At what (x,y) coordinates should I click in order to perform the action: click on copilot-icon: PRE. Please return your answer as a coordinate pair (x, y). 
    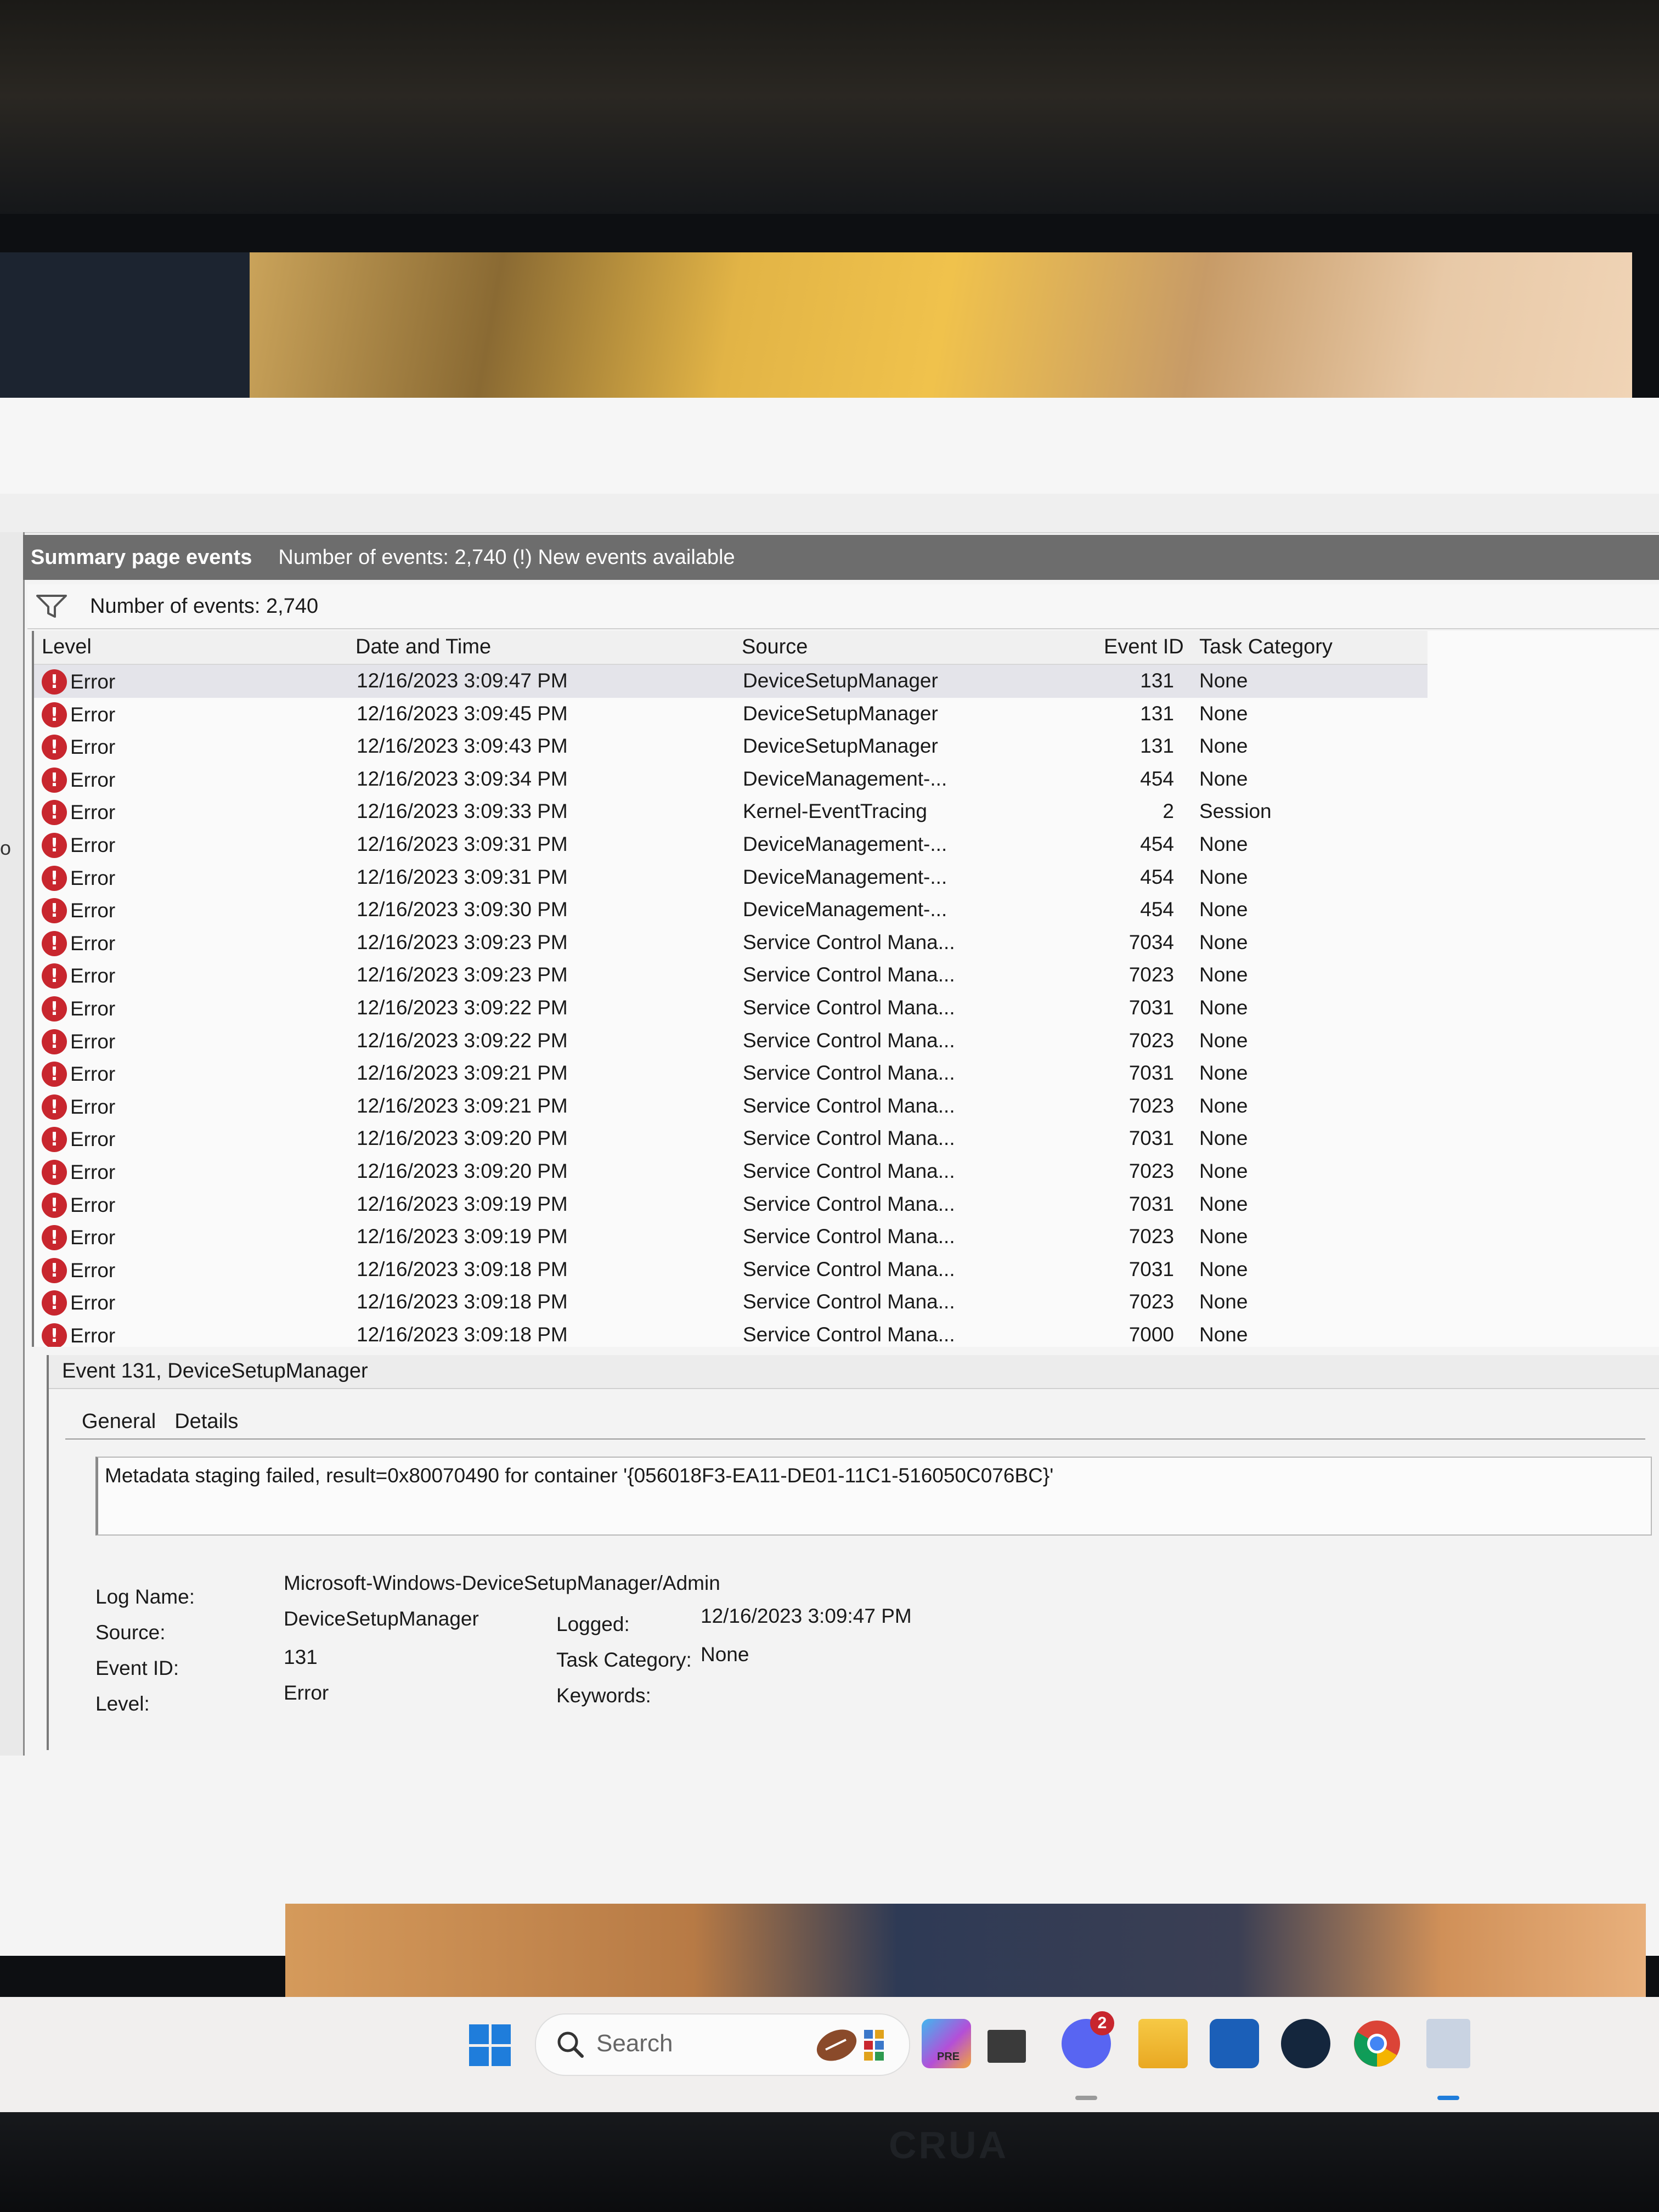
    Looking at the image, I should click on (947, 2043).